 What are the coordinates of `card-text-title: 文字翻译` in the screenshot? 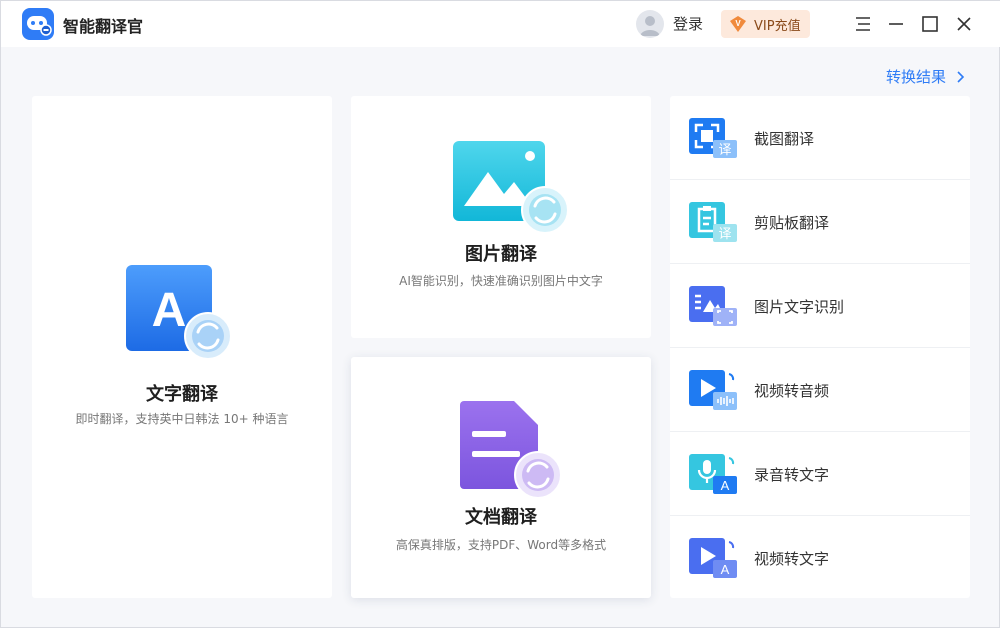 It's located at (182, 394).